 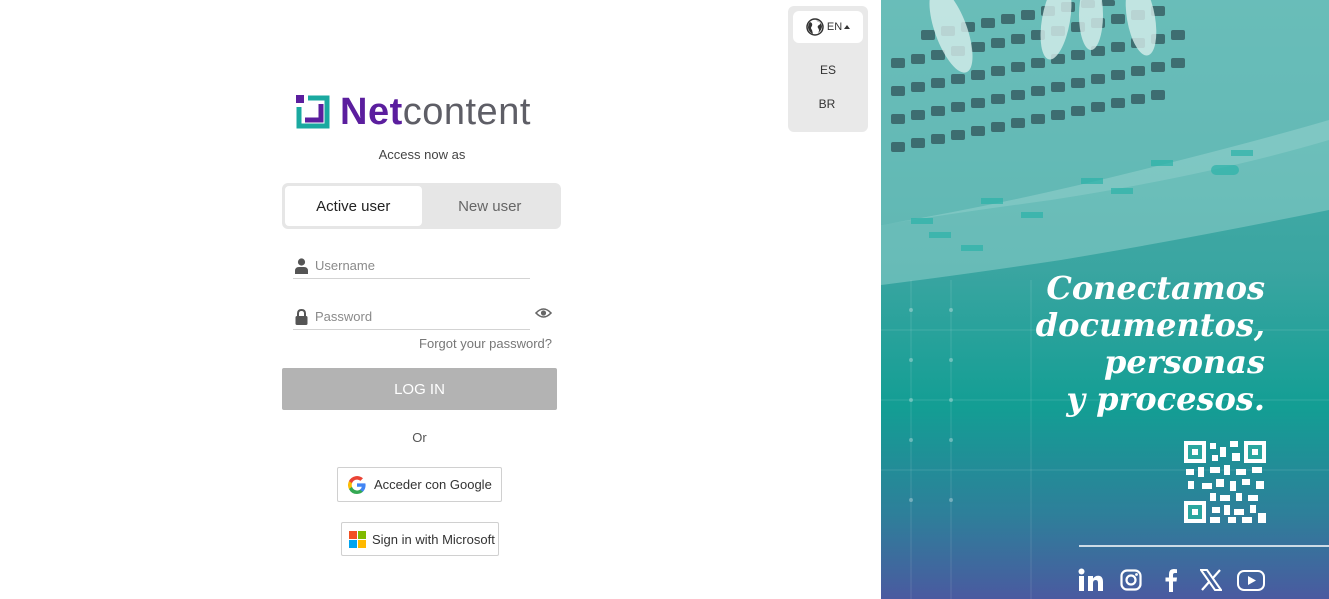 I want to click on facebook-icon, so click(x=1171, y=580).